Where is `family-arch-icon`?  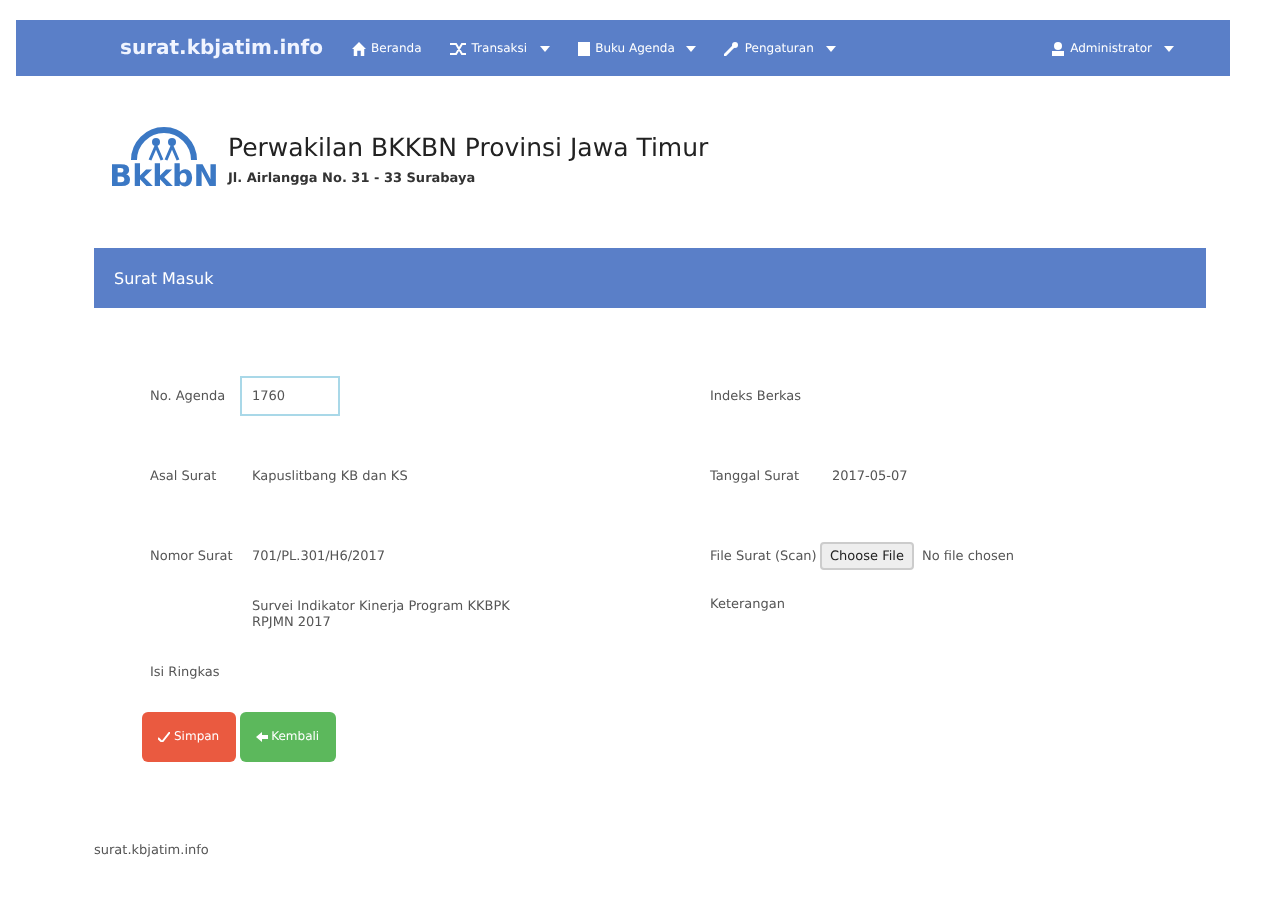
family-arch-icon is located at coordinates (164, 143).